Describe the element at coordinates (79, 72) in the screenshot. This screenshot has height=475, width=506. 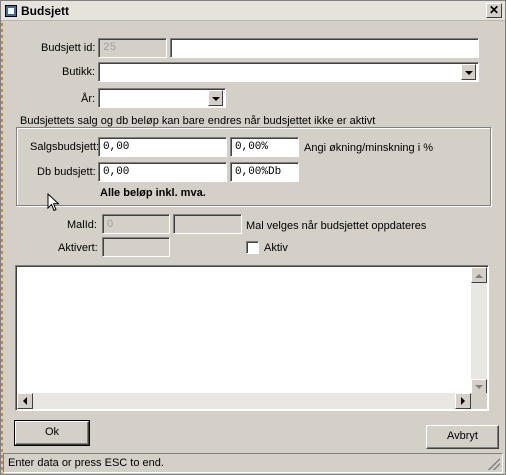
I see `butikk-label: Butikk:` at that location.